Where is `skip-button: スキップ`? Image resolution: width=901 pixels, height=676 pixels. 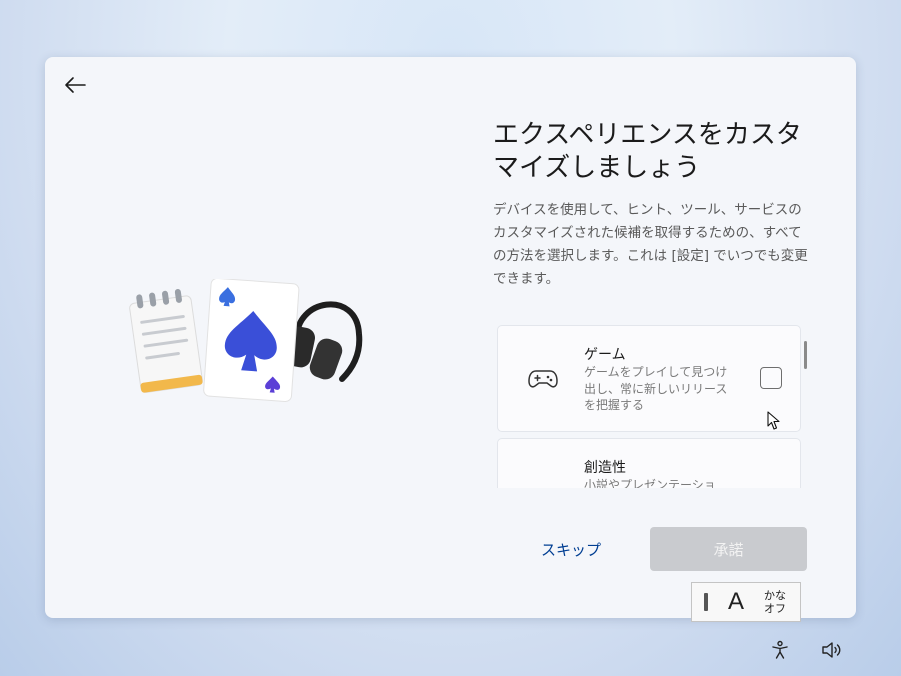
skip-button: スキップ is located at coordinates (571, 549).